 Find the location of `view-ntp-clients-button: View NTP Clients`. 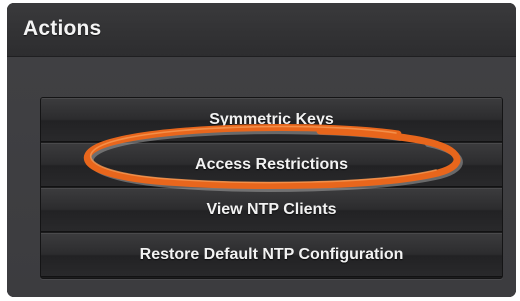

view-ntp-clients-button: View NTP Clients is located at coordinates (271, 210).